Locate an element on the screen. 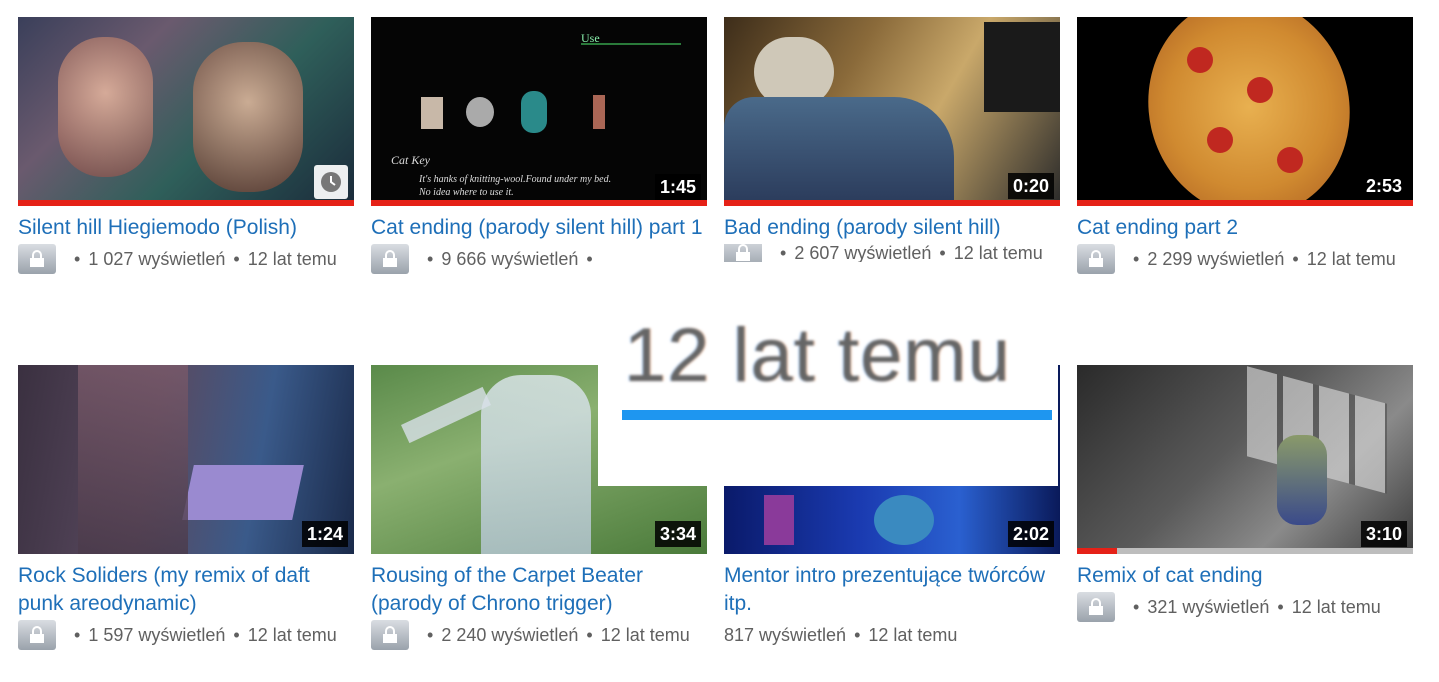 Image resolution: width=1439 pixels, height=682 pixels. watch-later-button is located at coordinates (331, 182).